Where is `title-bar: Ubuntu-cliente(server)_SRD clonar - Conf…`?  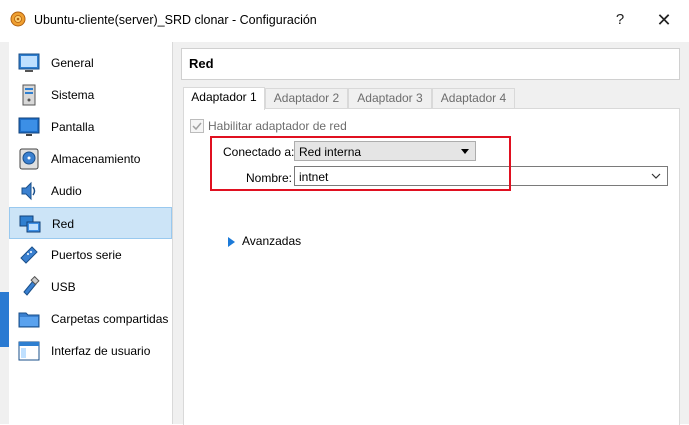 title-bar: Ubuntu-cliente(server)_SRD clonar - Conf… is located at coordinates (344, 21).